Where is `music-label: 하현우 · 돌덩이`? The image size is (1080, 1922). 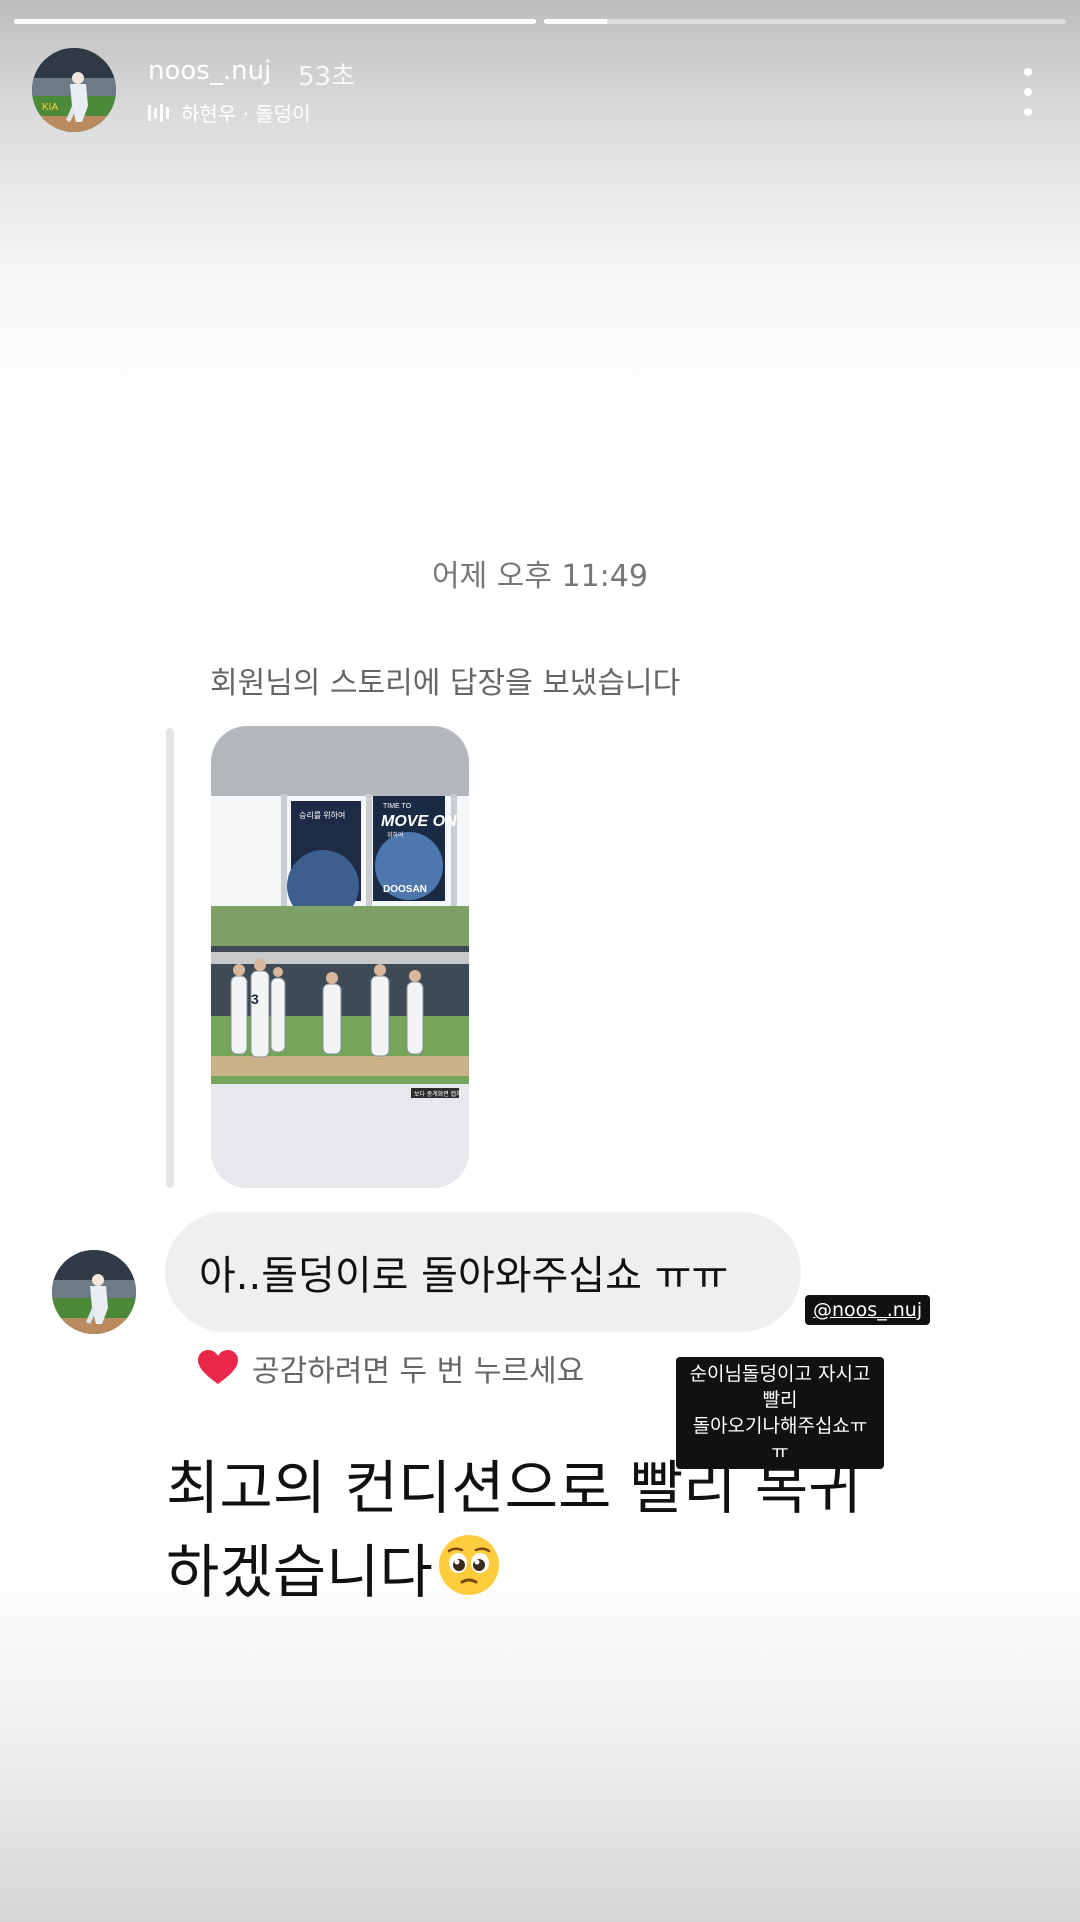 music-label: 하현우 · 돌덩이 is located at coordinates (246, 114).